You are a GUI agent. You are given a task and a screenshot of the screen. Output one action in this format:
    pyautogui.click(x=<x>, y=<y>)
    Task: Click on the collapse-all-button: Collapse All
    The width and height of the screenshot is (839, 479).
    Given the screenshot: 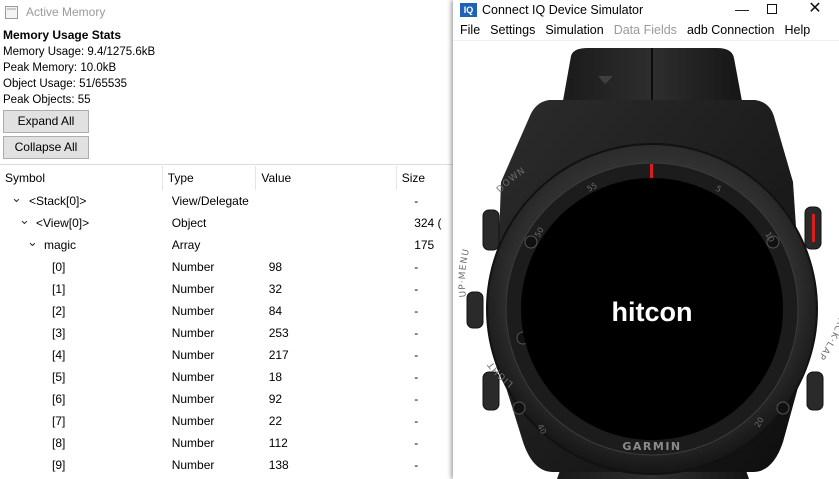 What is the action you would take?
    pyautogui.click(x=46, y=147)
    